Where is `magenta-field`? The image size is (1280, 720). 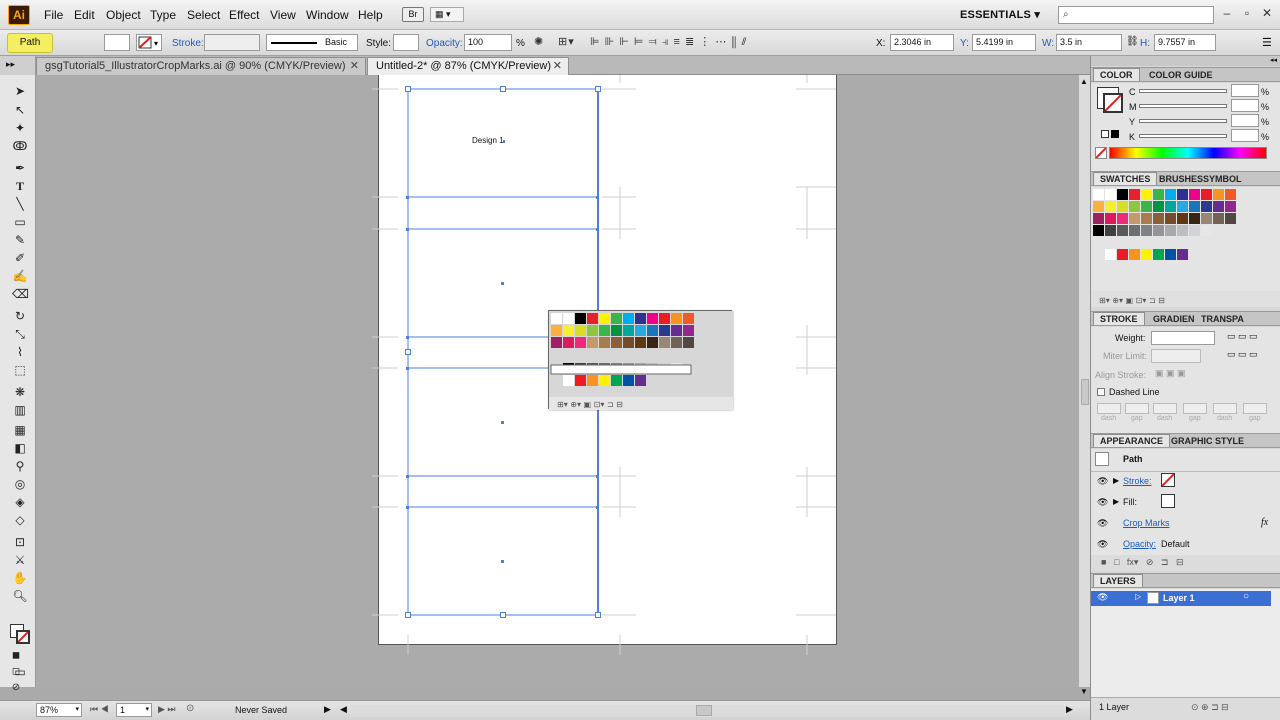 magenta-field is located at coordinates (1245, 105).